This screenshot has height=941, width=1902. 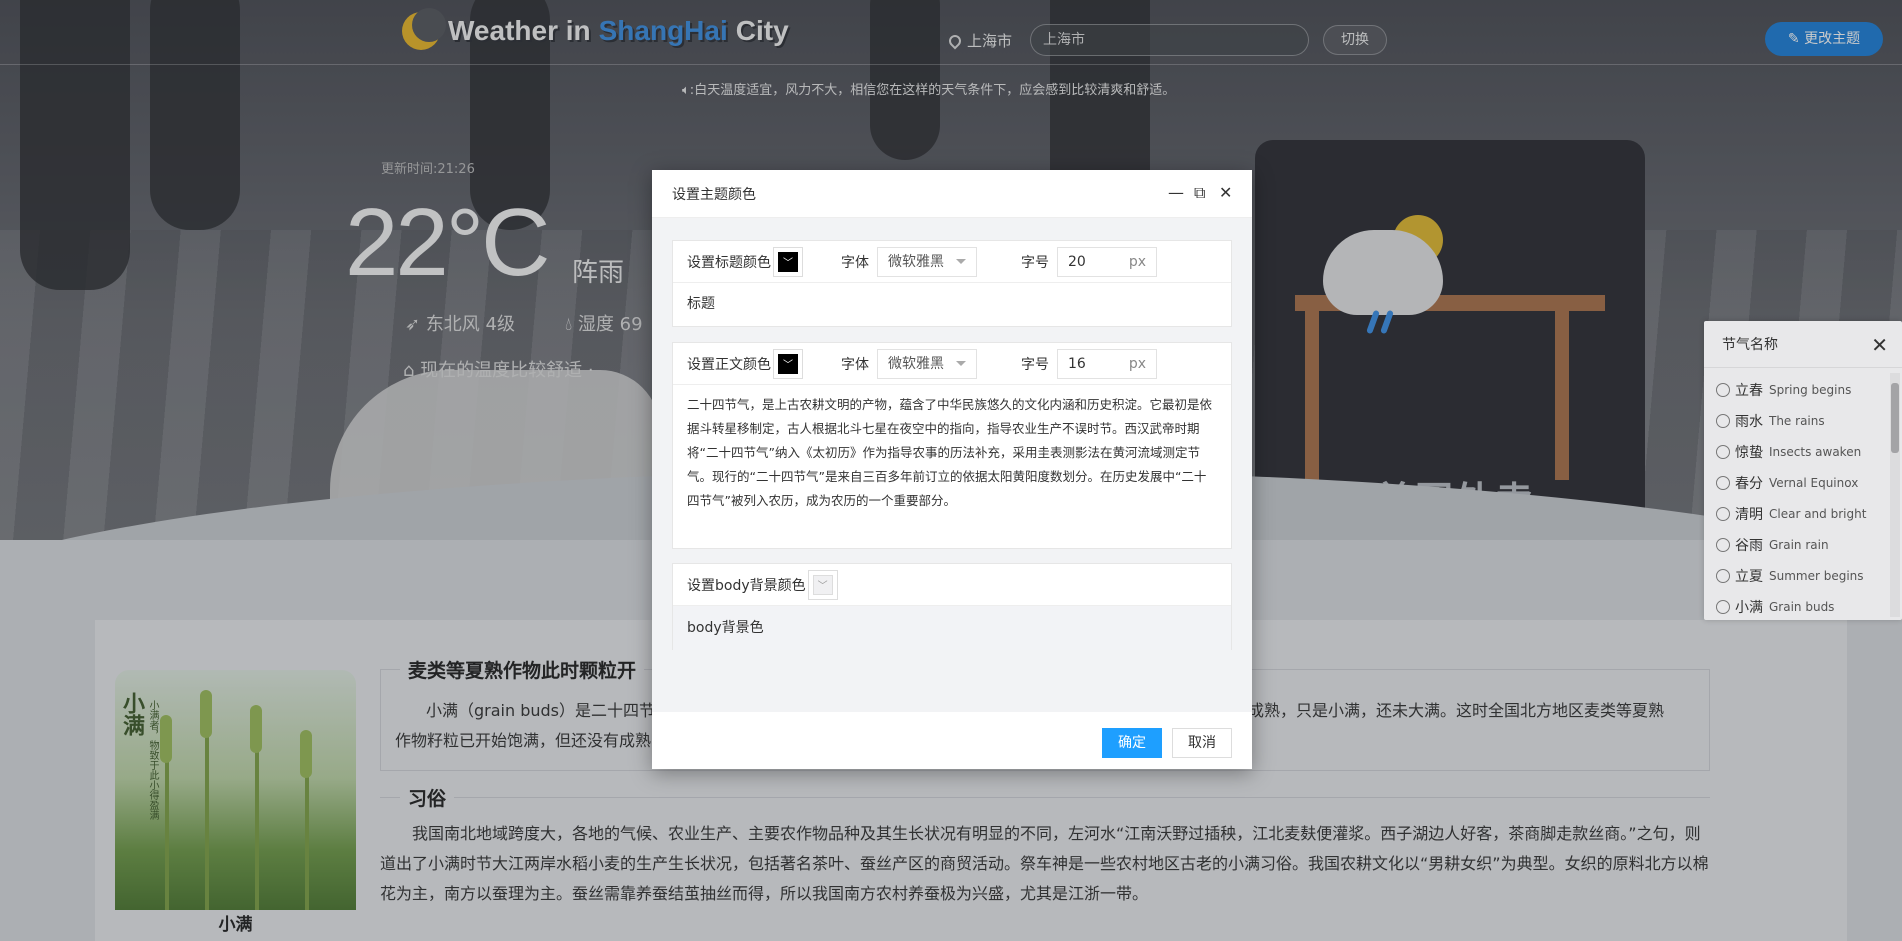 What do you see at coordinates (1132, 743) in the screenshot?
I see `confirm-button: 确定` at bounding box center [1132, 743].